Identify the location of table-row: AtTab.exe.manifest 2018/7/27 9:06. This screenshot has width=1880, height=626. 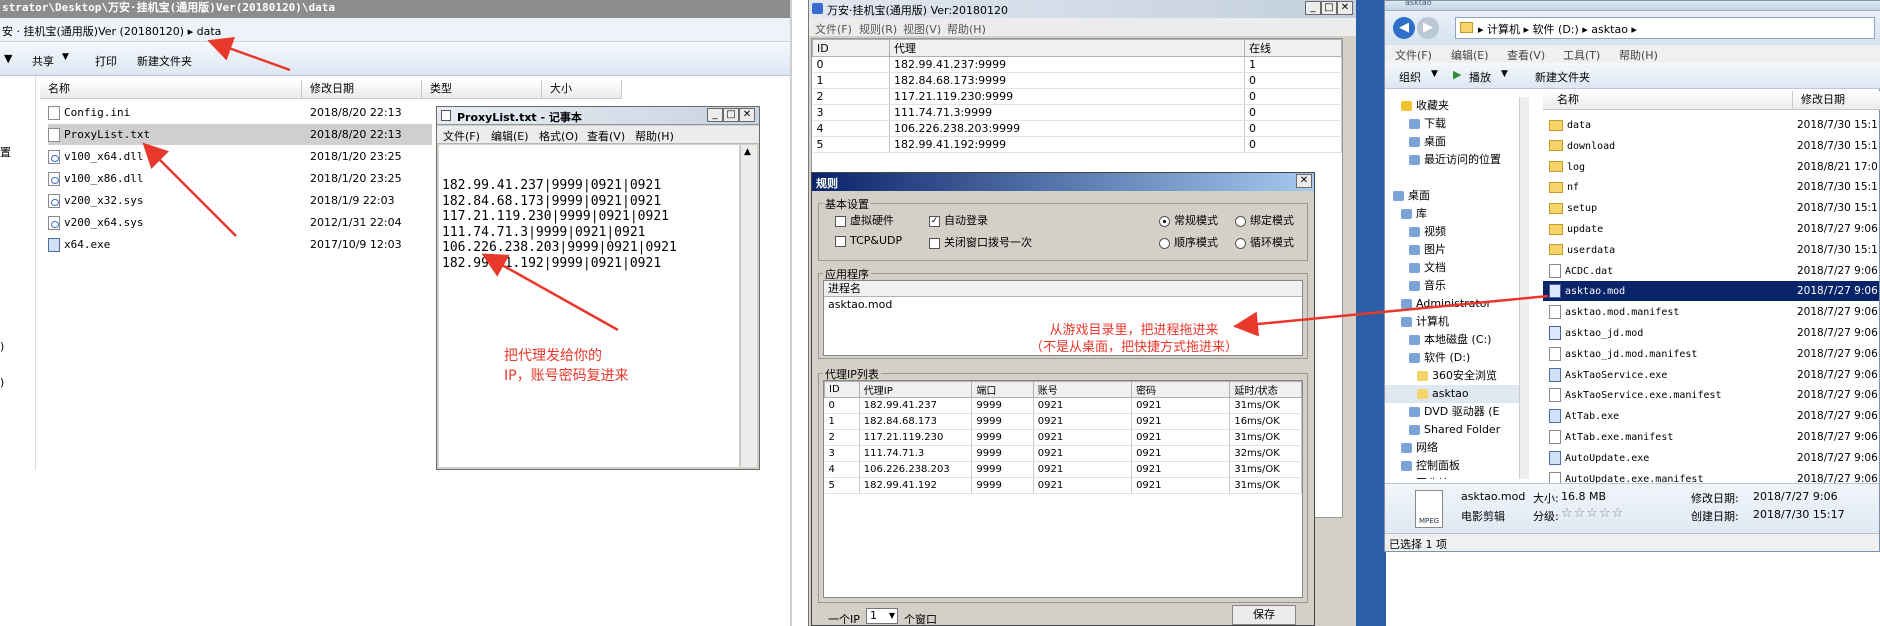
(1711, 437).